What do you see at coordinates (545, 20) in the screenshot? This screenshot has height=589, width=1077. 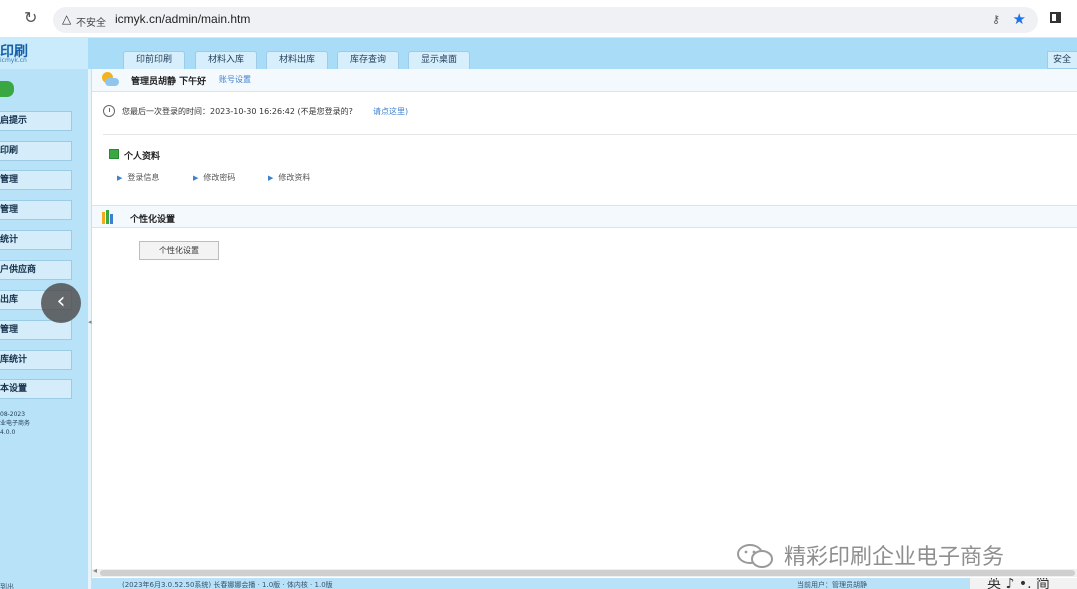 I see `address-bar: △ 不安全 icmyk.cn/admin/main.htm ⚷ ★` at bounding box center [545, 20].